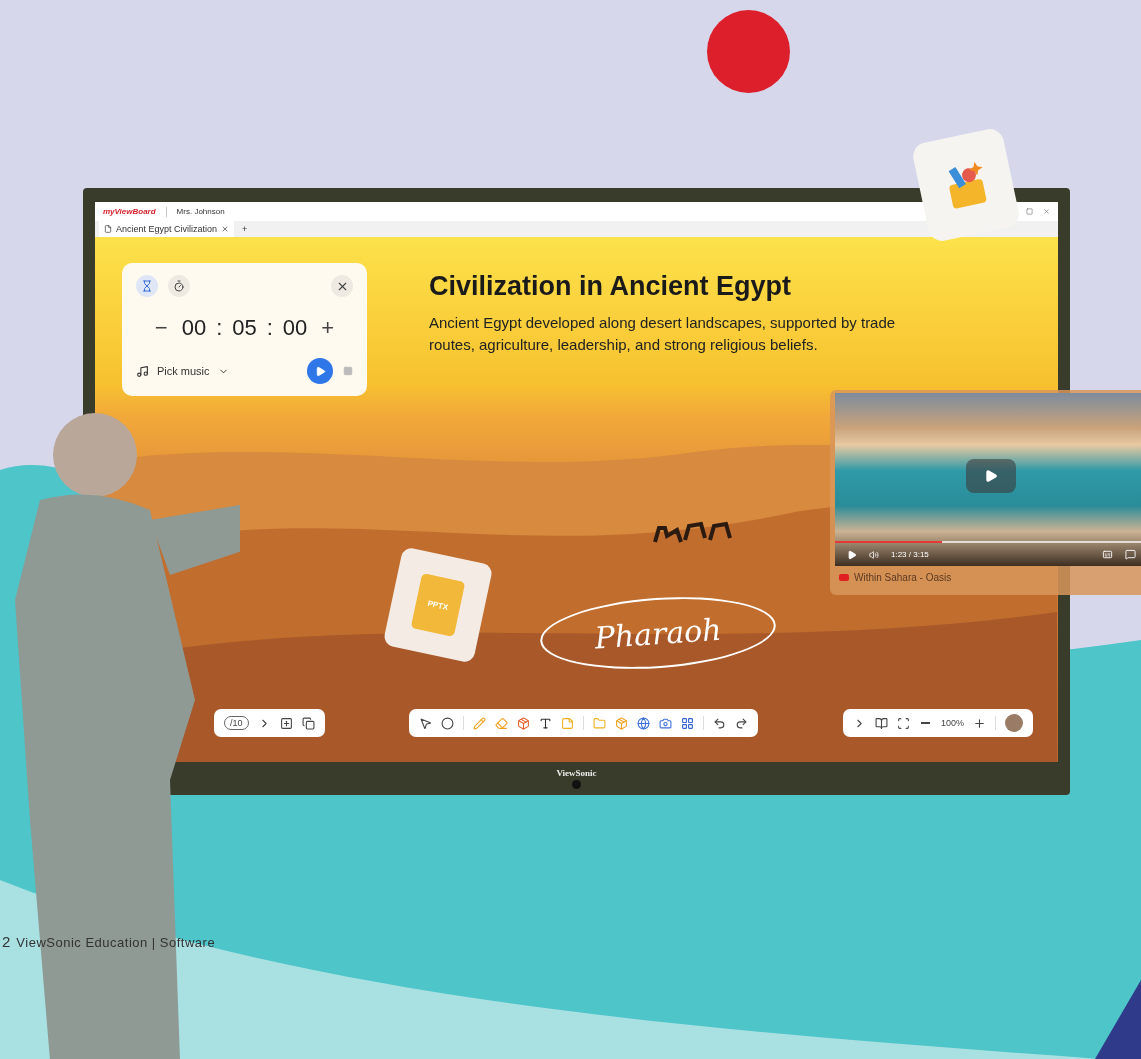 The image size is (1141, 1059). I want to click on fit-icon, so click(903, 723).